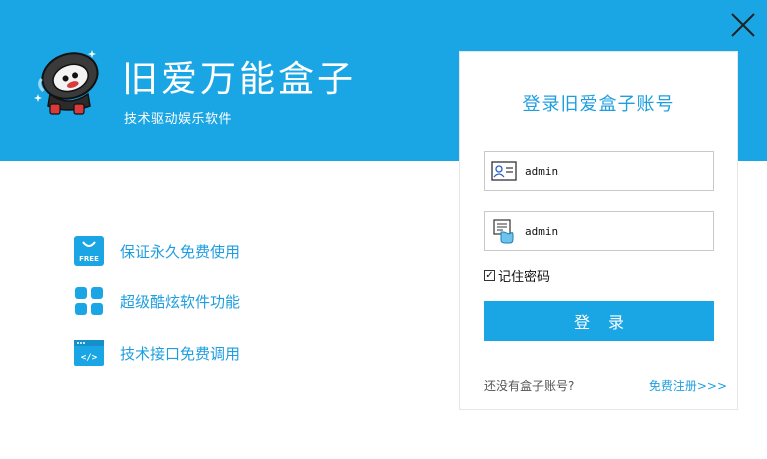  I want to click on feature-label: 超级酷炫软件功能, so click(180, 301).